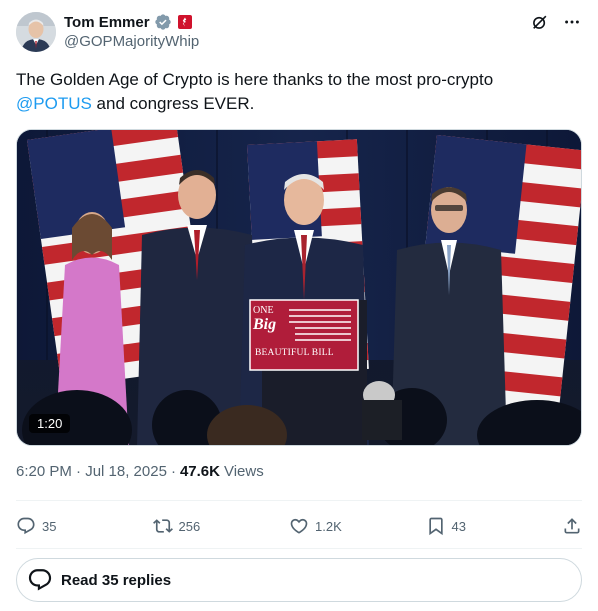  I want to click on read-replies-button: Read 35 replies, so click(299, 580).